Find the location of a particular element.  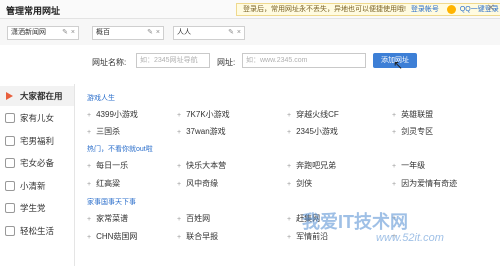

sidebar-item-label: 大家都在用 is located at coordinates (41, 96).